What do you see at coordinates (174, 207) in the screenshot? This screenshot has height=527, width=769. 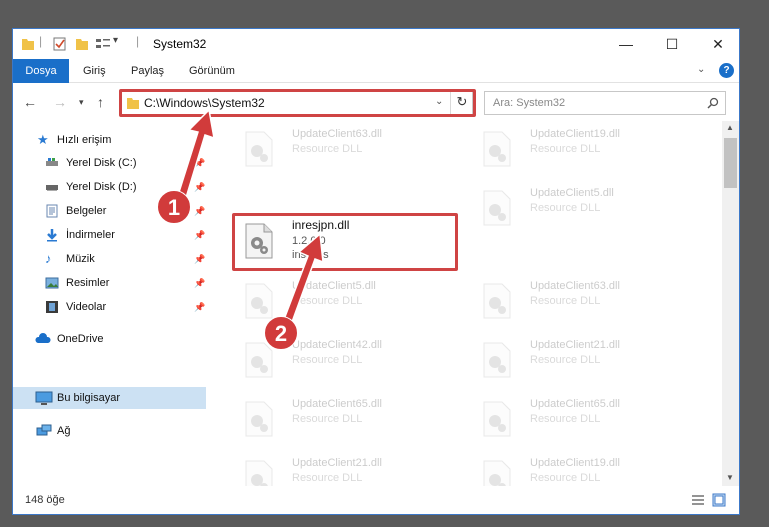 I see `step-1-badge: 1` at bounding box center [174, 207].